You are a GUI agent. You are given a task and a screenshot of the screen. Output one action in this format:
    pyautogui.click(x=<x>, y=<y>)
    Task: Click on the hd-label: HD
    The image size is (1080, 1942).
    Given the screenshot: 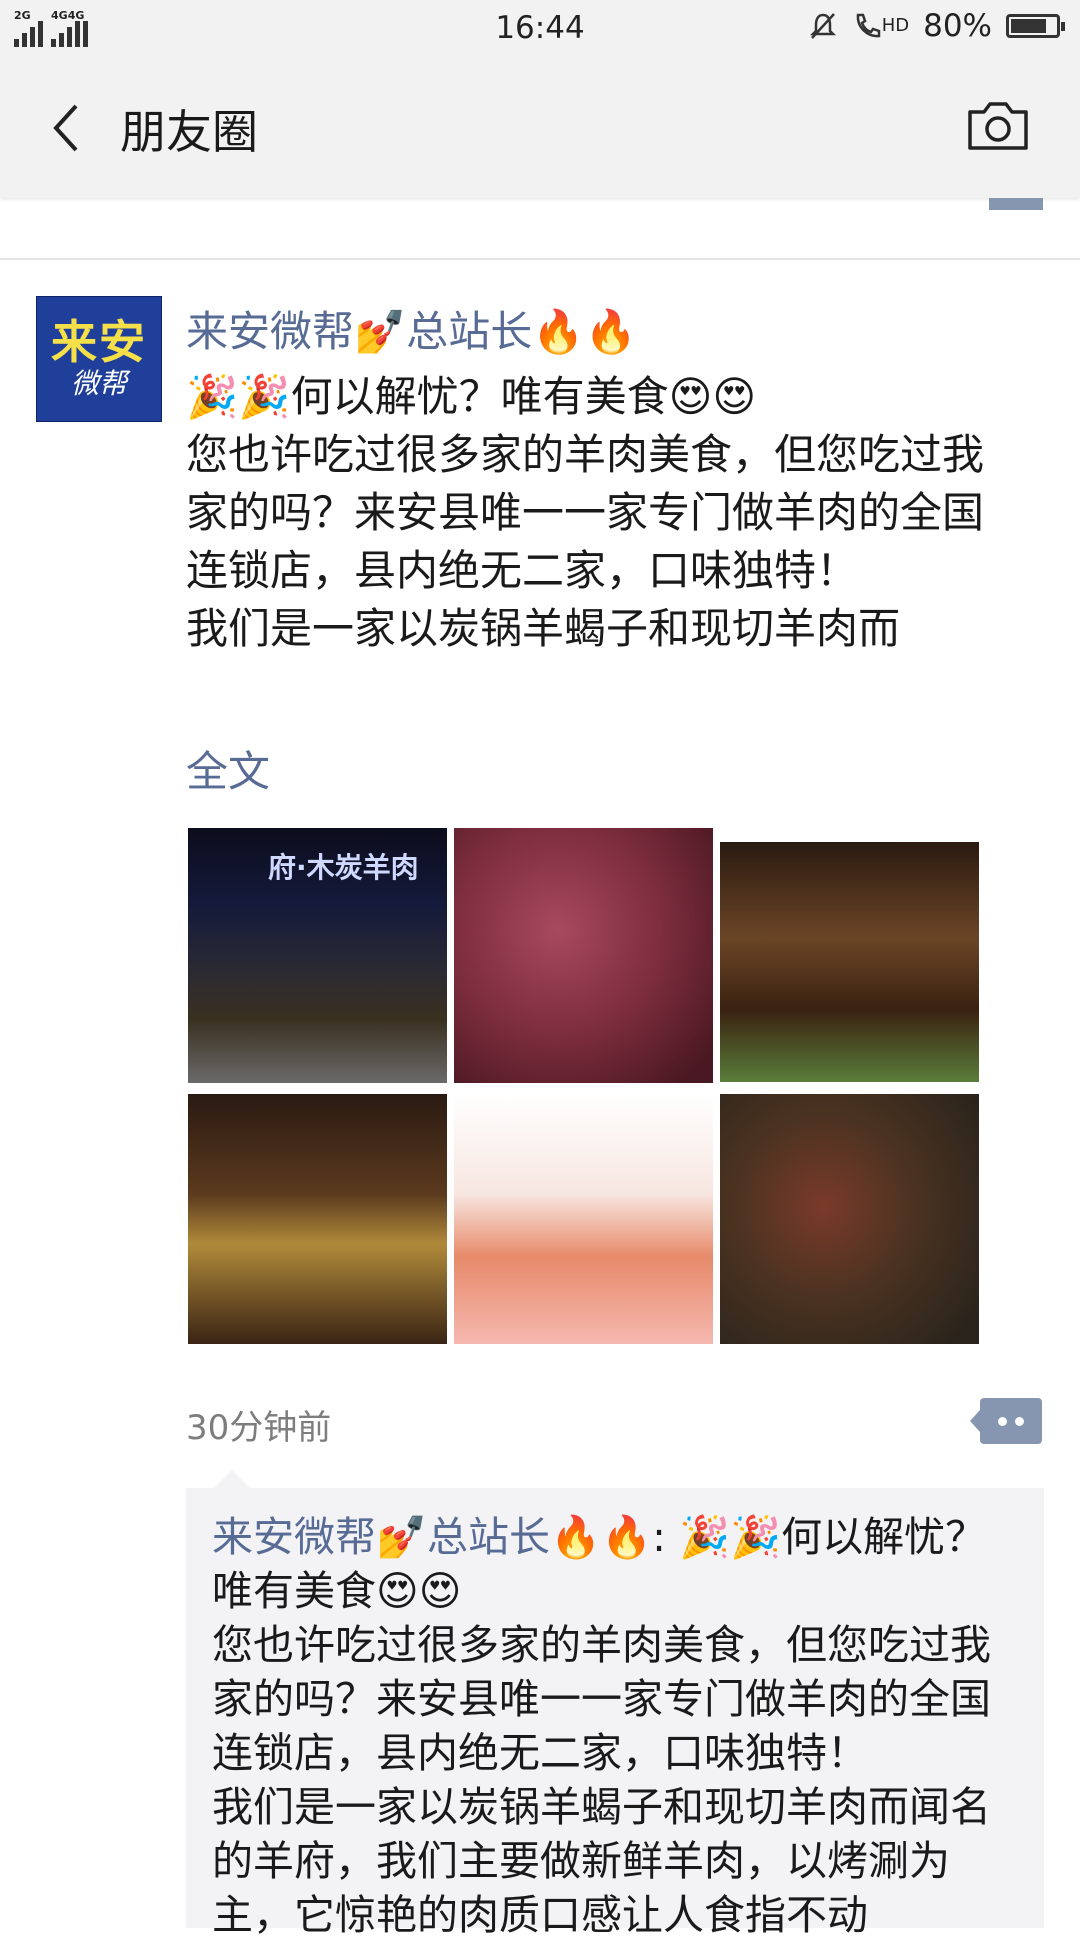 What is the action you would take?
    pyautogui.click(x=895, y=25)
    